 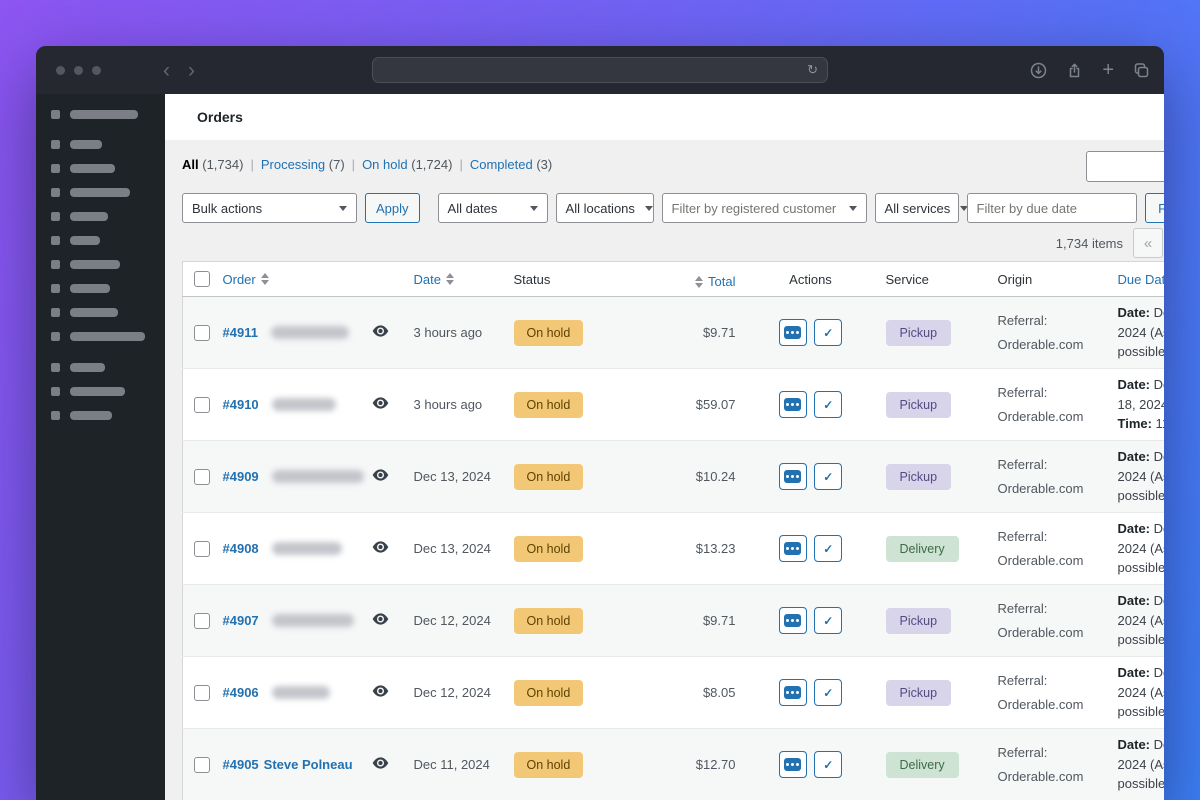 I want to click on customer-filter-select: Filter by registered customer, so click(x=764, y=208).